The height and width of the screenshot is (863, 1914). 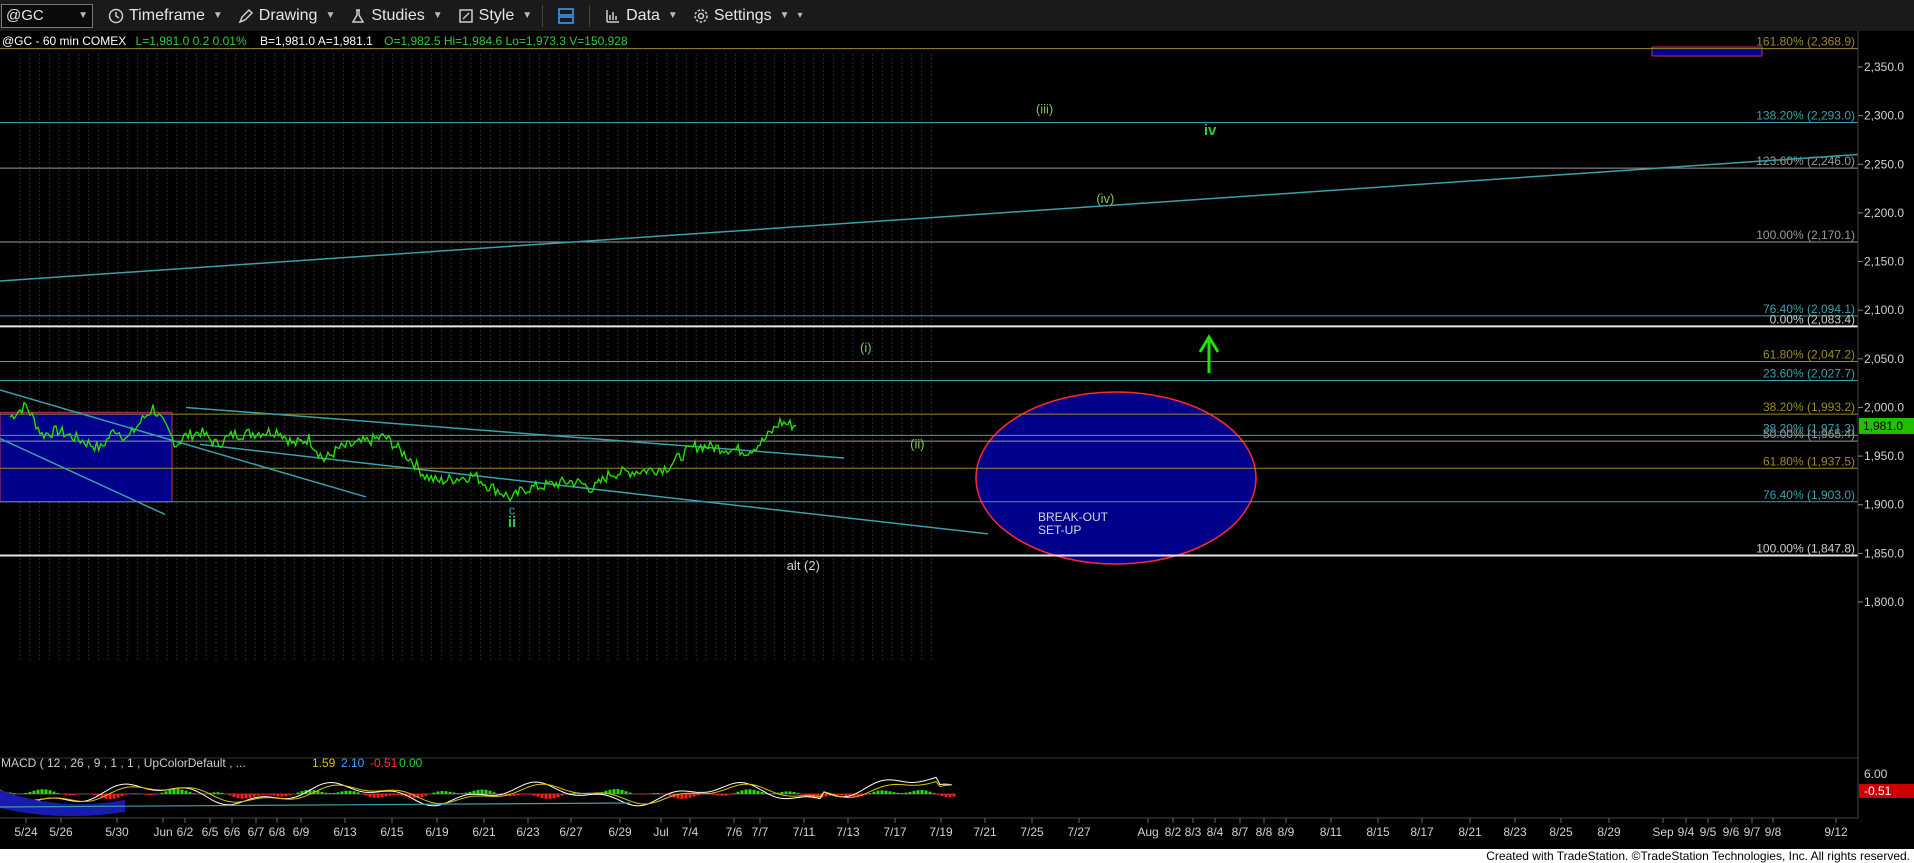 I want to click on style-label: Style, so click(x=496, y=15).